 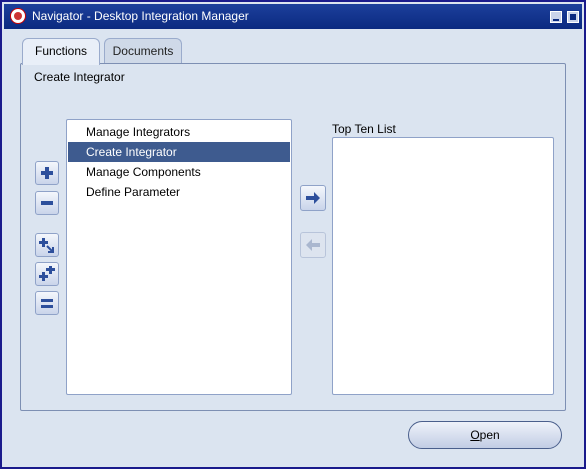 What do you see at coordinates (140, 16) in the screenshot?
I see `window-title: Navigator - Desktop Integration Manager` at bounding box center [140, 16].